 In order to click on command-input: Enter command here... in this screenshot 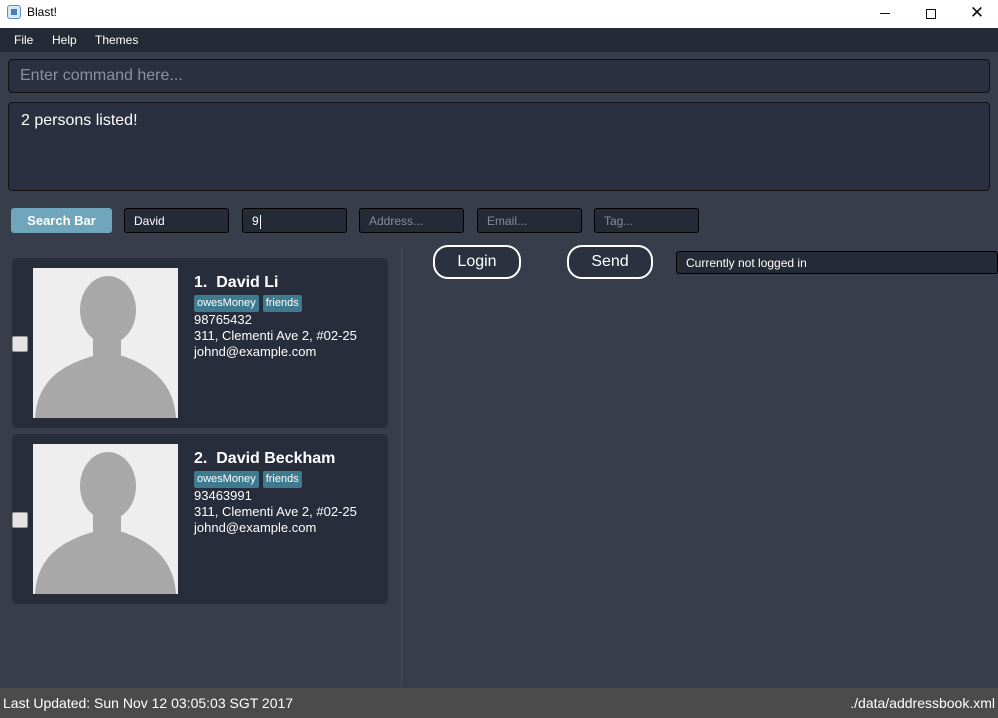, I will do `click(499, 76)`.